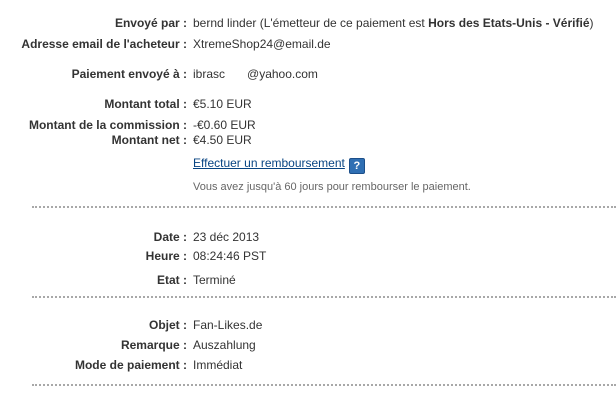 This screenshot has width=616, height=416. Describe the element at coordinates (344, 23) in the screenshot. I see `sender-detail-prefix: (L'émetteur de ce paiement est` at that location.